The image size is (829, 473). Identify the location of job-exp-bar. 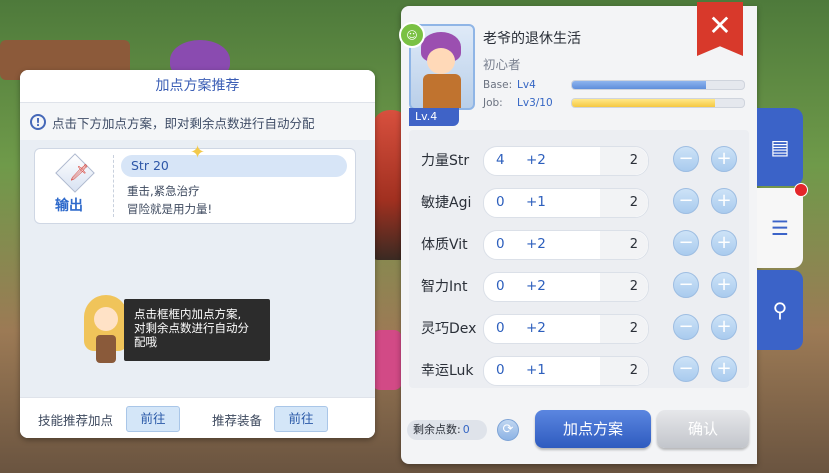
(658, 103).